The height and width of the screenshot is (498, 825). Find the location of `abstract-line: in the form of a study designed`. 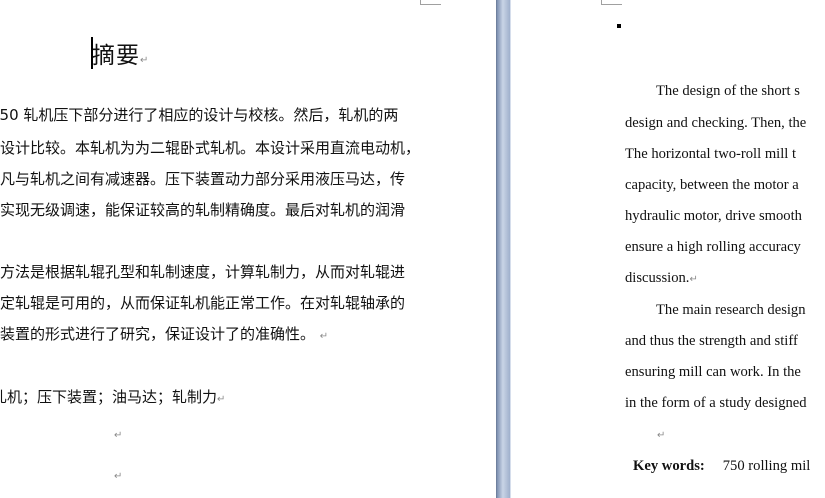

abstract-line: in the form of a study designed is located at coordinates (716, 403).